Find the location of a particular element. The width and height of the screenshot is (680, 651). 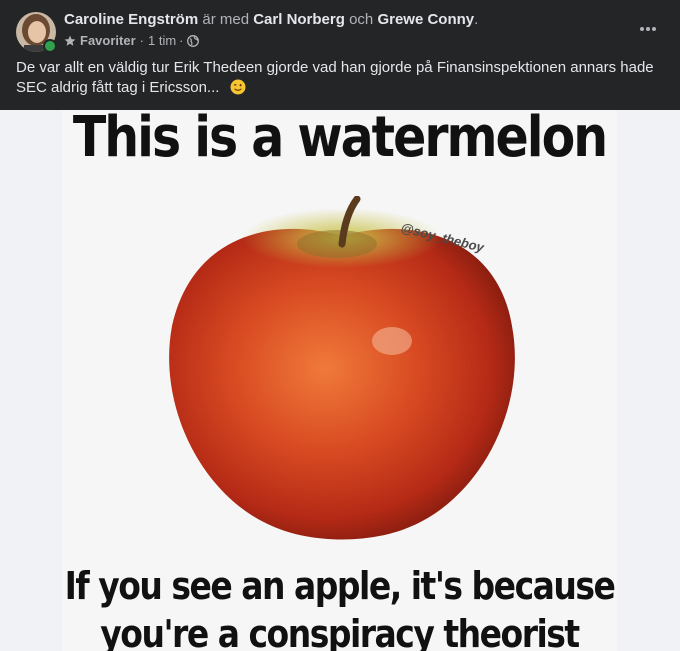

and-text: och is located at coordinates (361, 19).